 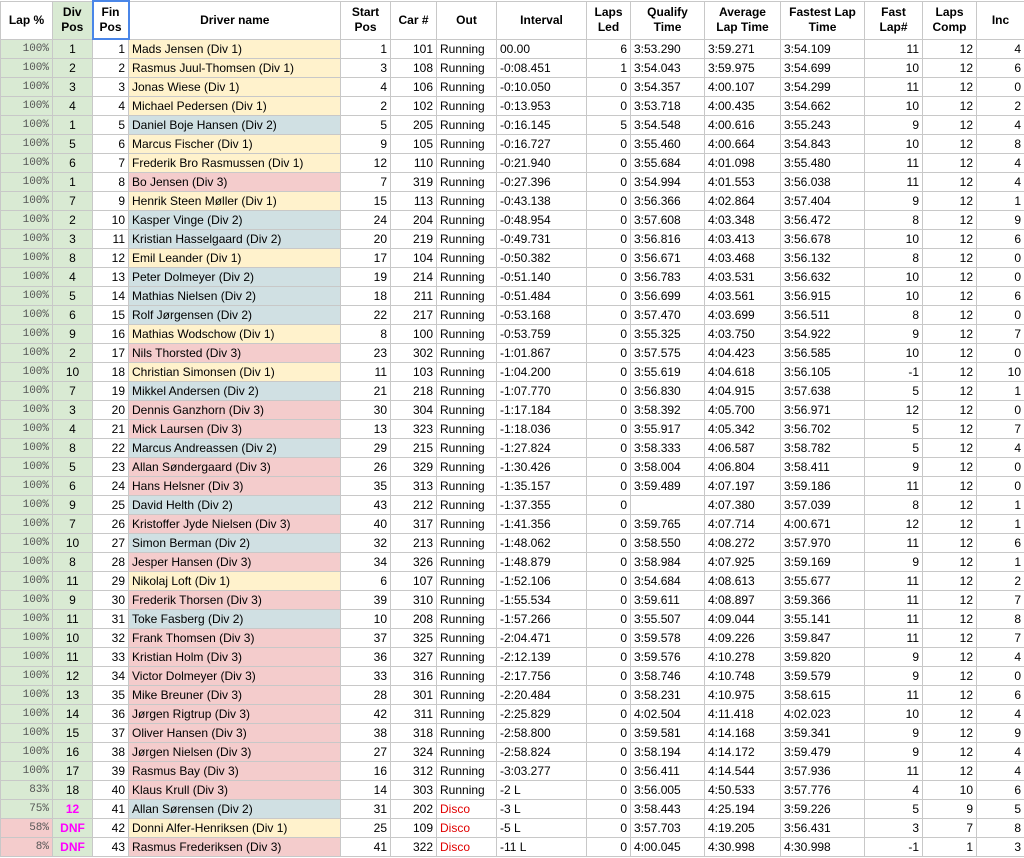 What do you see at coordinates (541, 220) in the screenshot?
I see `interval-cell: -0:48.954` at bounding box center [541, 220].